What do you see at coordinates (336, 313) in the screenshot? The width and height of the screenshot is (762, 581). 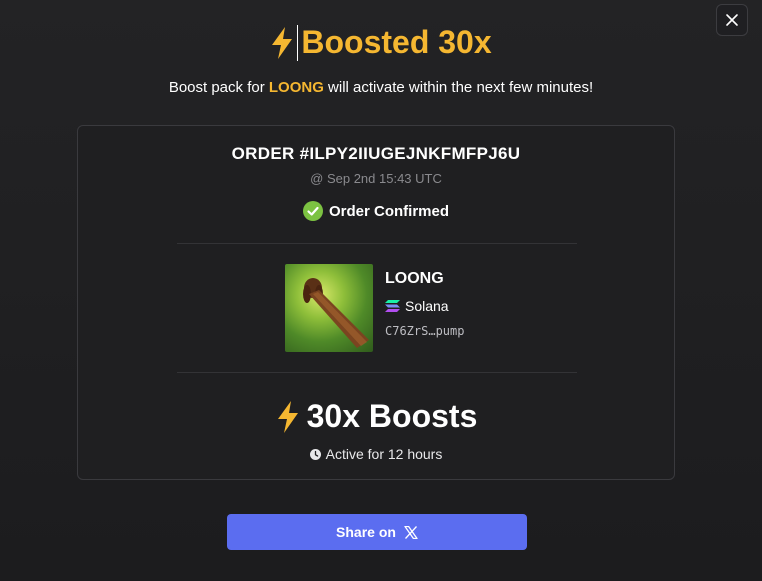 I see `dog-photo-icon` at bounding box center [336, 313].